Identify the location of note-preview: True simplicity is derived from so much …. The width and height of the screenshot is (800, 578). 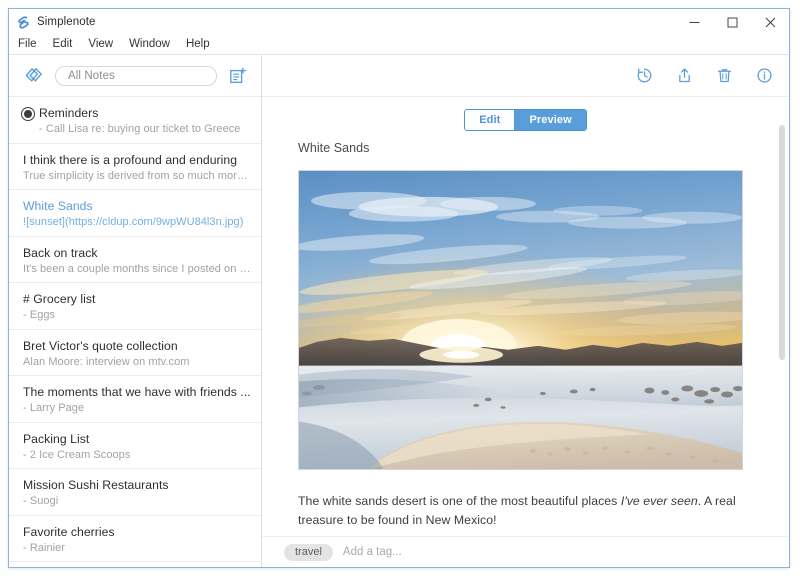
(137, 175).